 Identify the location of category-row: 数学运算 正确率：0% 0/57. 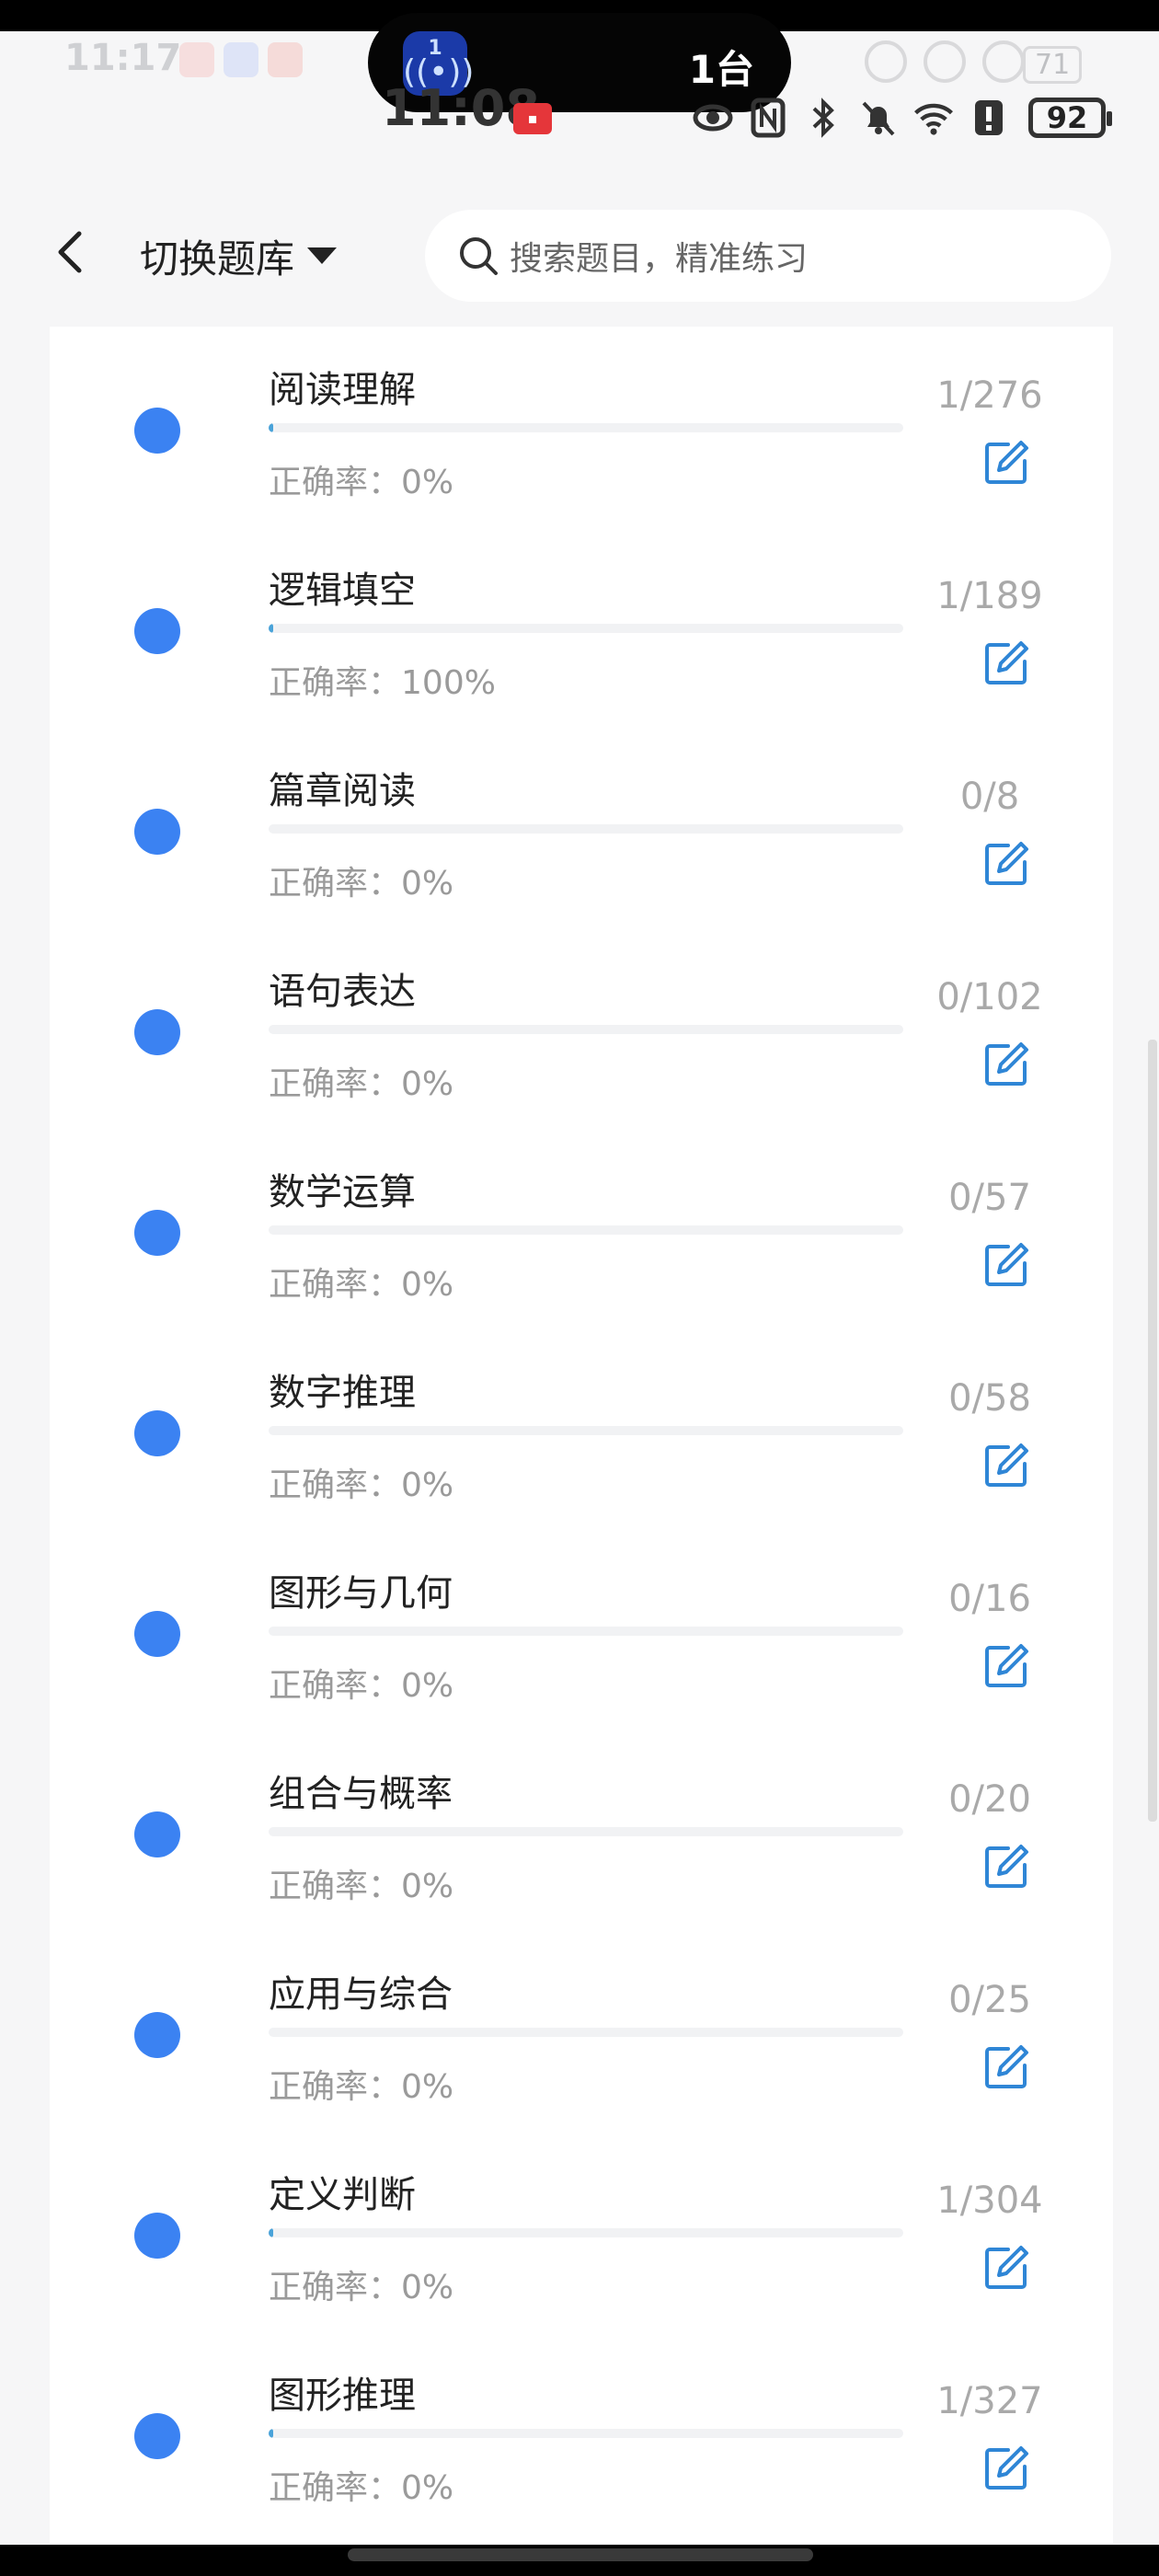
(581, 1229).